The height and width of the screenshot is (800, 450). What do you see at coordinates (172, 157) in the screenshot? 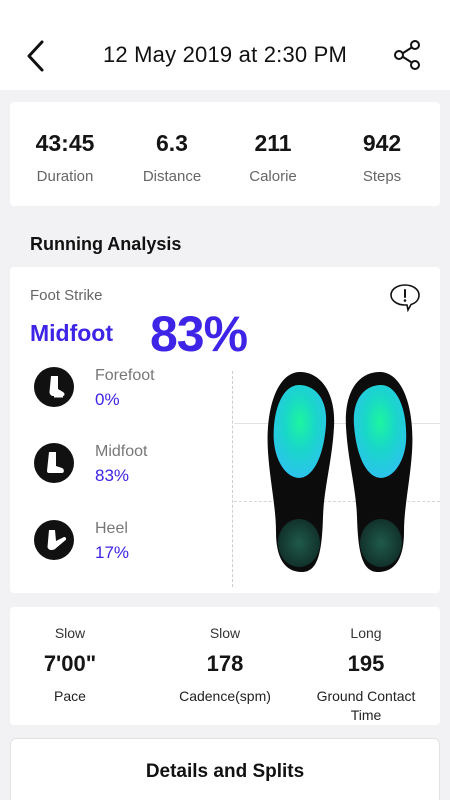
I see `stat-distance: 6.3 Distance` at bounding box center [172, 157].